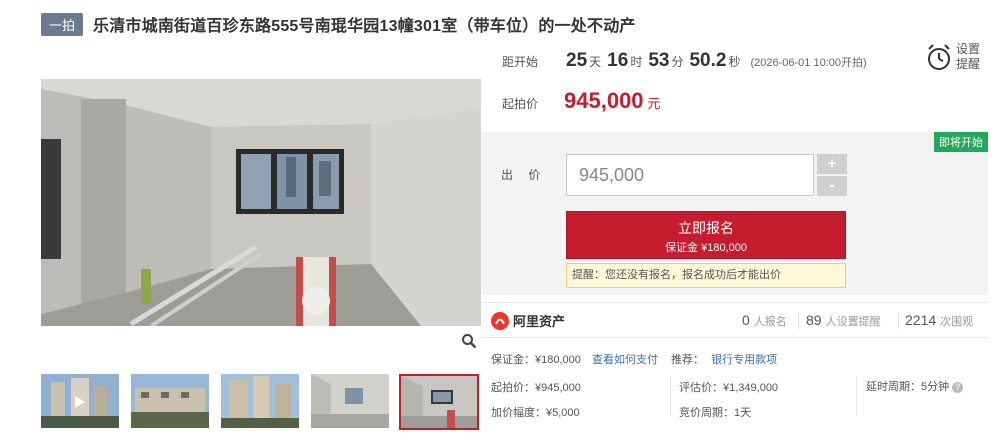 The width and height of the screenshot is (997, 444). What do you see at coordinates (939, 57) in the screenshot?
I see `alarm-clock-icon` at bounding box center [939, 57].